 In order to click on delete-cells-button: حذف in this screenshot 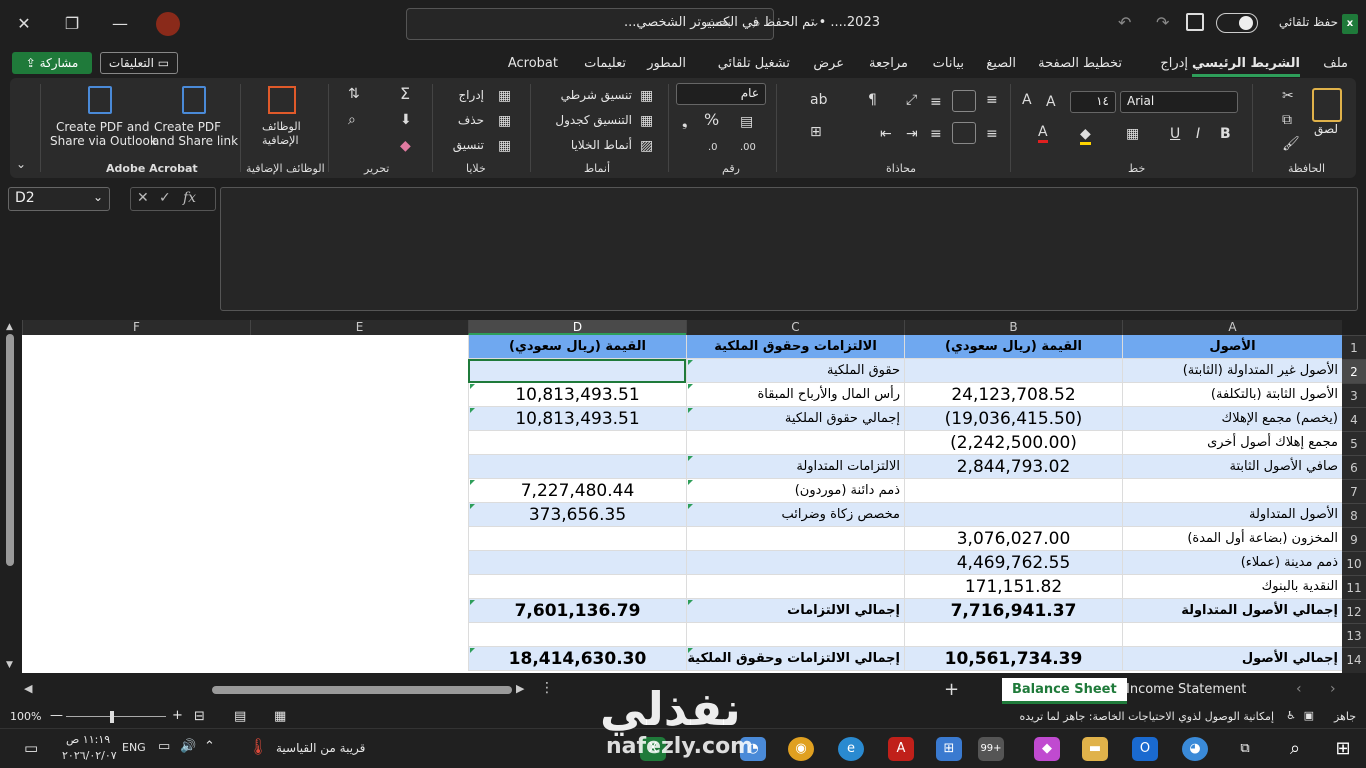, I will do `click(471, 120)`.